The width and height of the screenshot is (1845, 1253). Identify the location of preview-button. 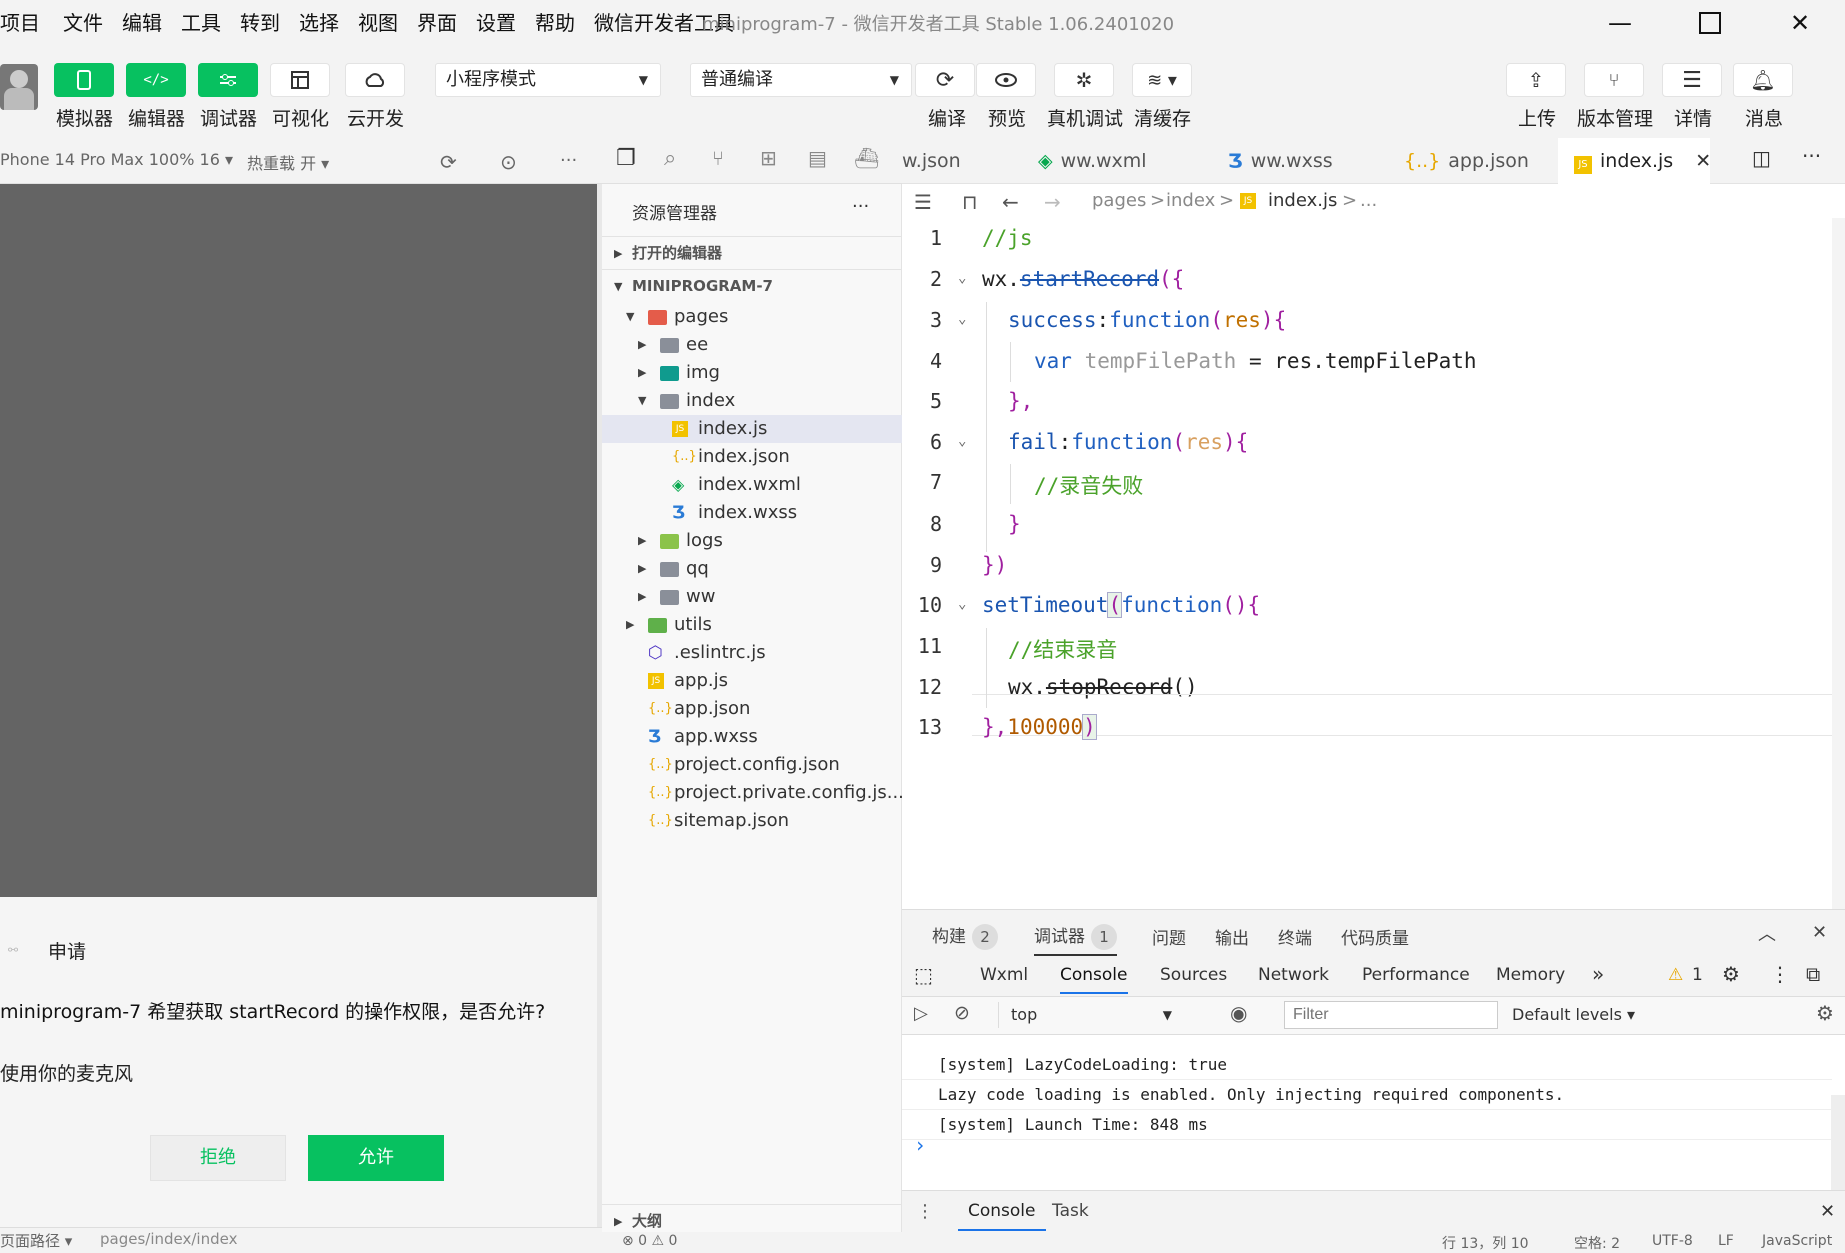
(1006, 80).